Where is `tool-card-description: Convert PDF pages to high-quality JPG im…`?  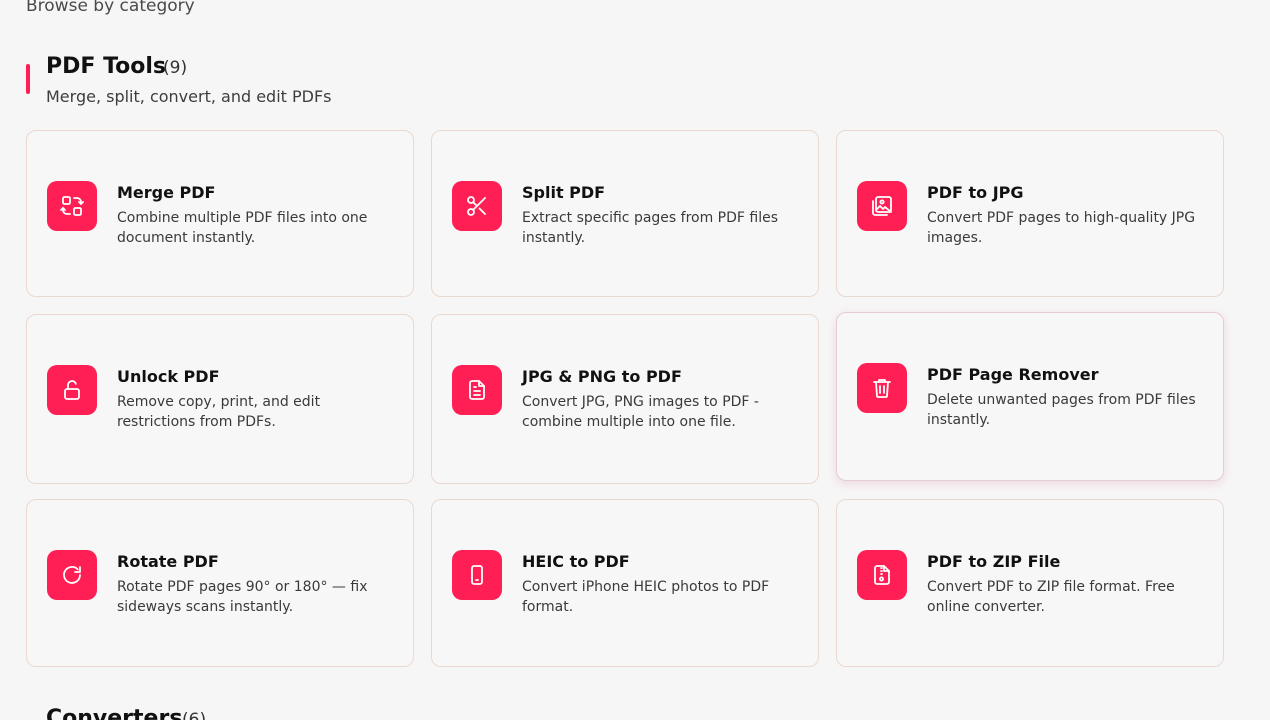 tool-card-description: Convert PDF pages to high-quality JPG im… is located at coordinates (1061, 228).